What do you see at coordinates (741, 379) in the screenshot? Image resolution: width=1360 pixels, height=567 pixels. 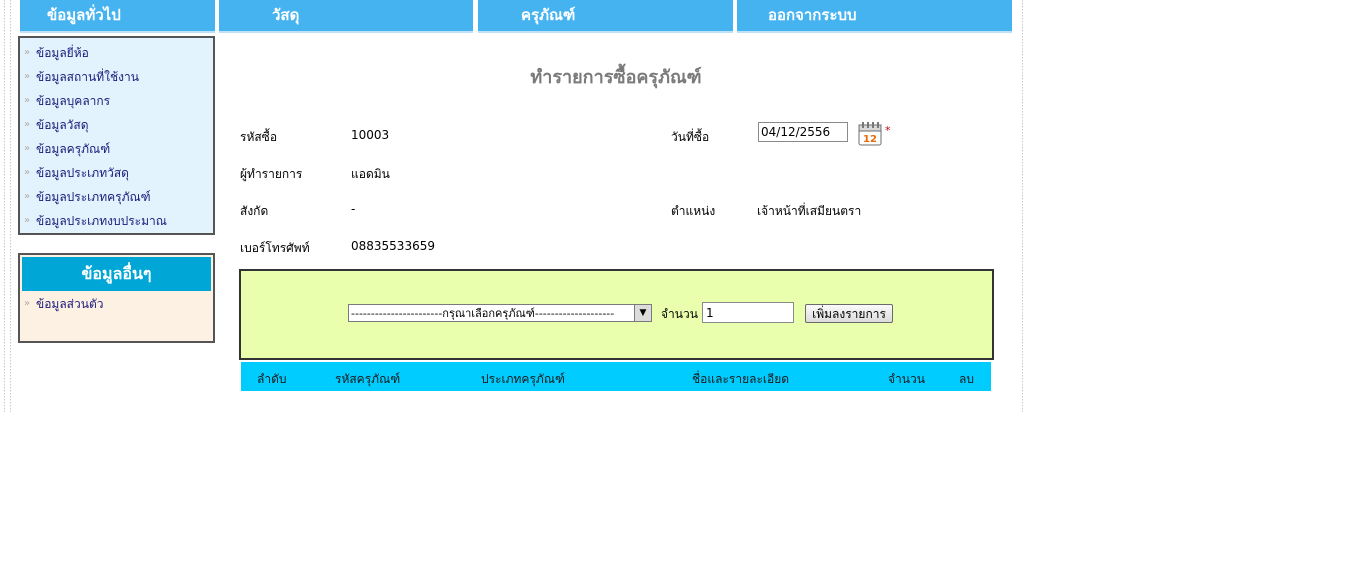 I see `column-header-name-detail: ชื่อและรายละเอียด` at bounding box center [741, 379].